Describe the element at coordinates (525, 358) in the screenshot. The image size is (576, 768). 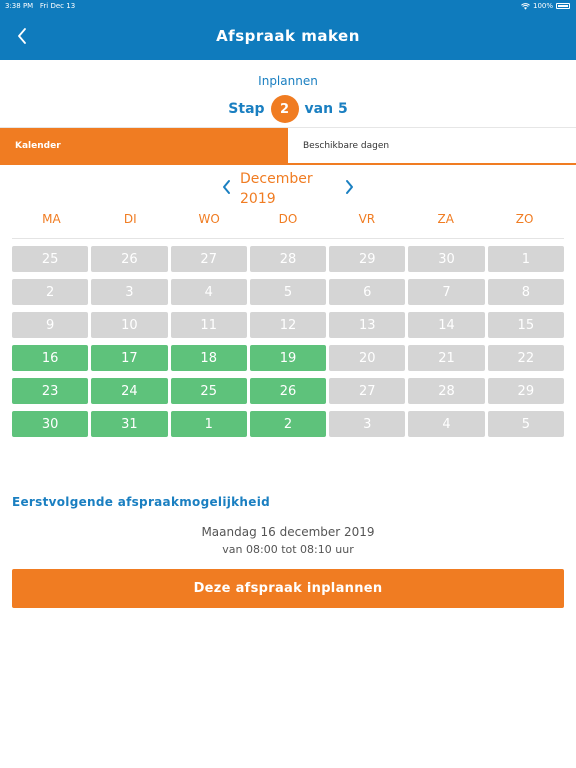
I see `calendar-day-unavailable: 22` at that location.